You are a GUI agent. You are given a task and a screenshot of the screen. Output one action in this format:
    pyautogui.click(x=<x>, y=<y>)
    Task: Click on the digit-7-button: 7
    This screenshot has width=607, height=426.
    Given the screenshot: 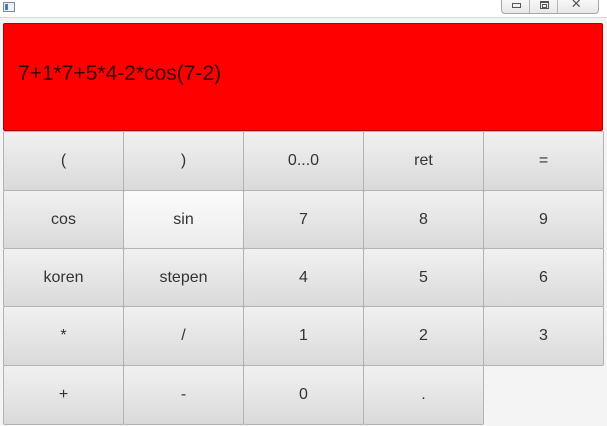 What is the action you would take?
    pyautogui.click(x=303, y=219)
    